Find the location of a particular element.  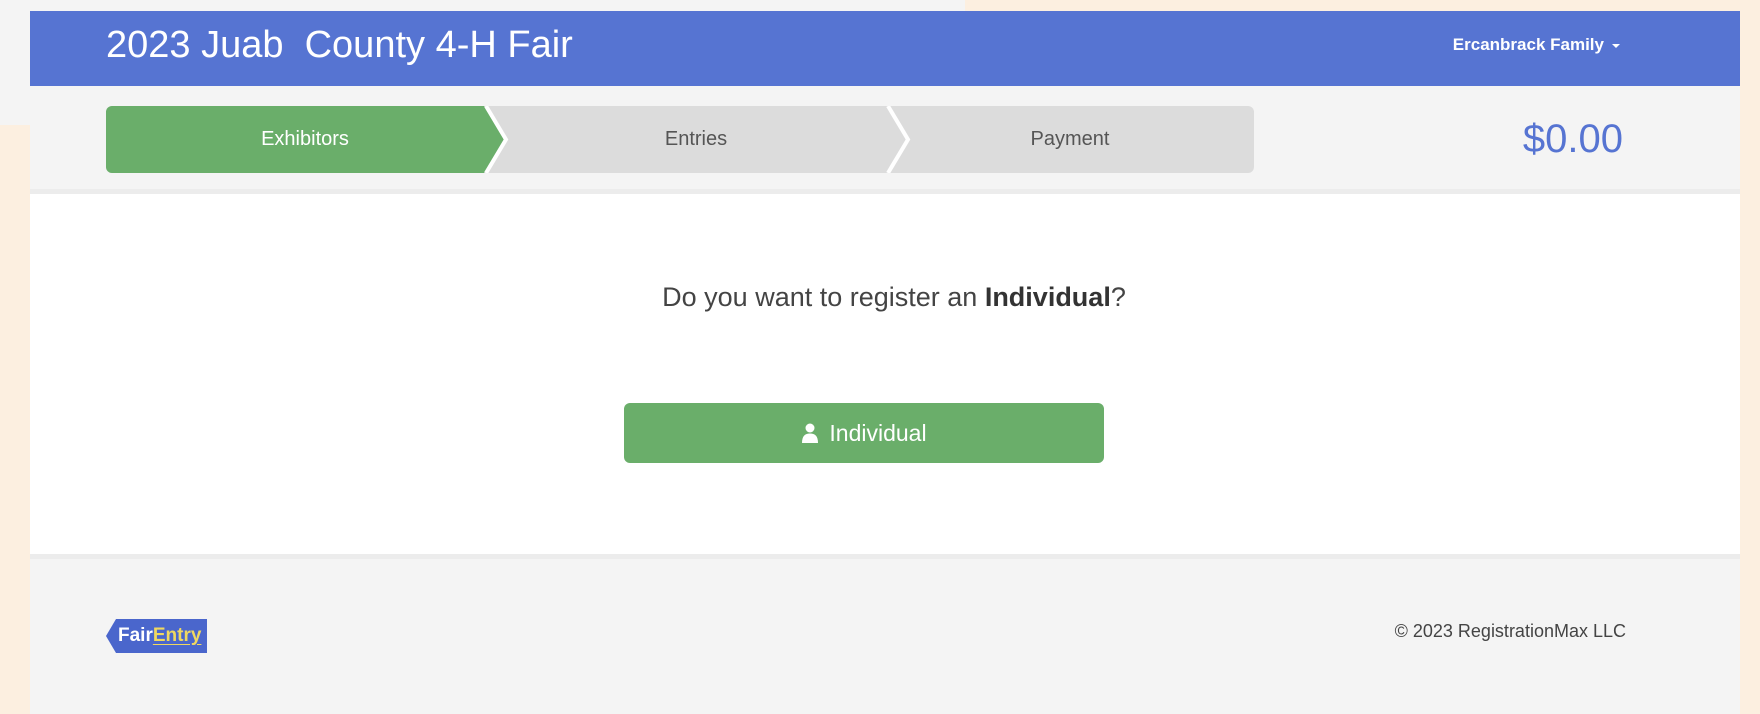

step-tracker: Exhibitors Entries Payment is located at coordinates (680, 139).